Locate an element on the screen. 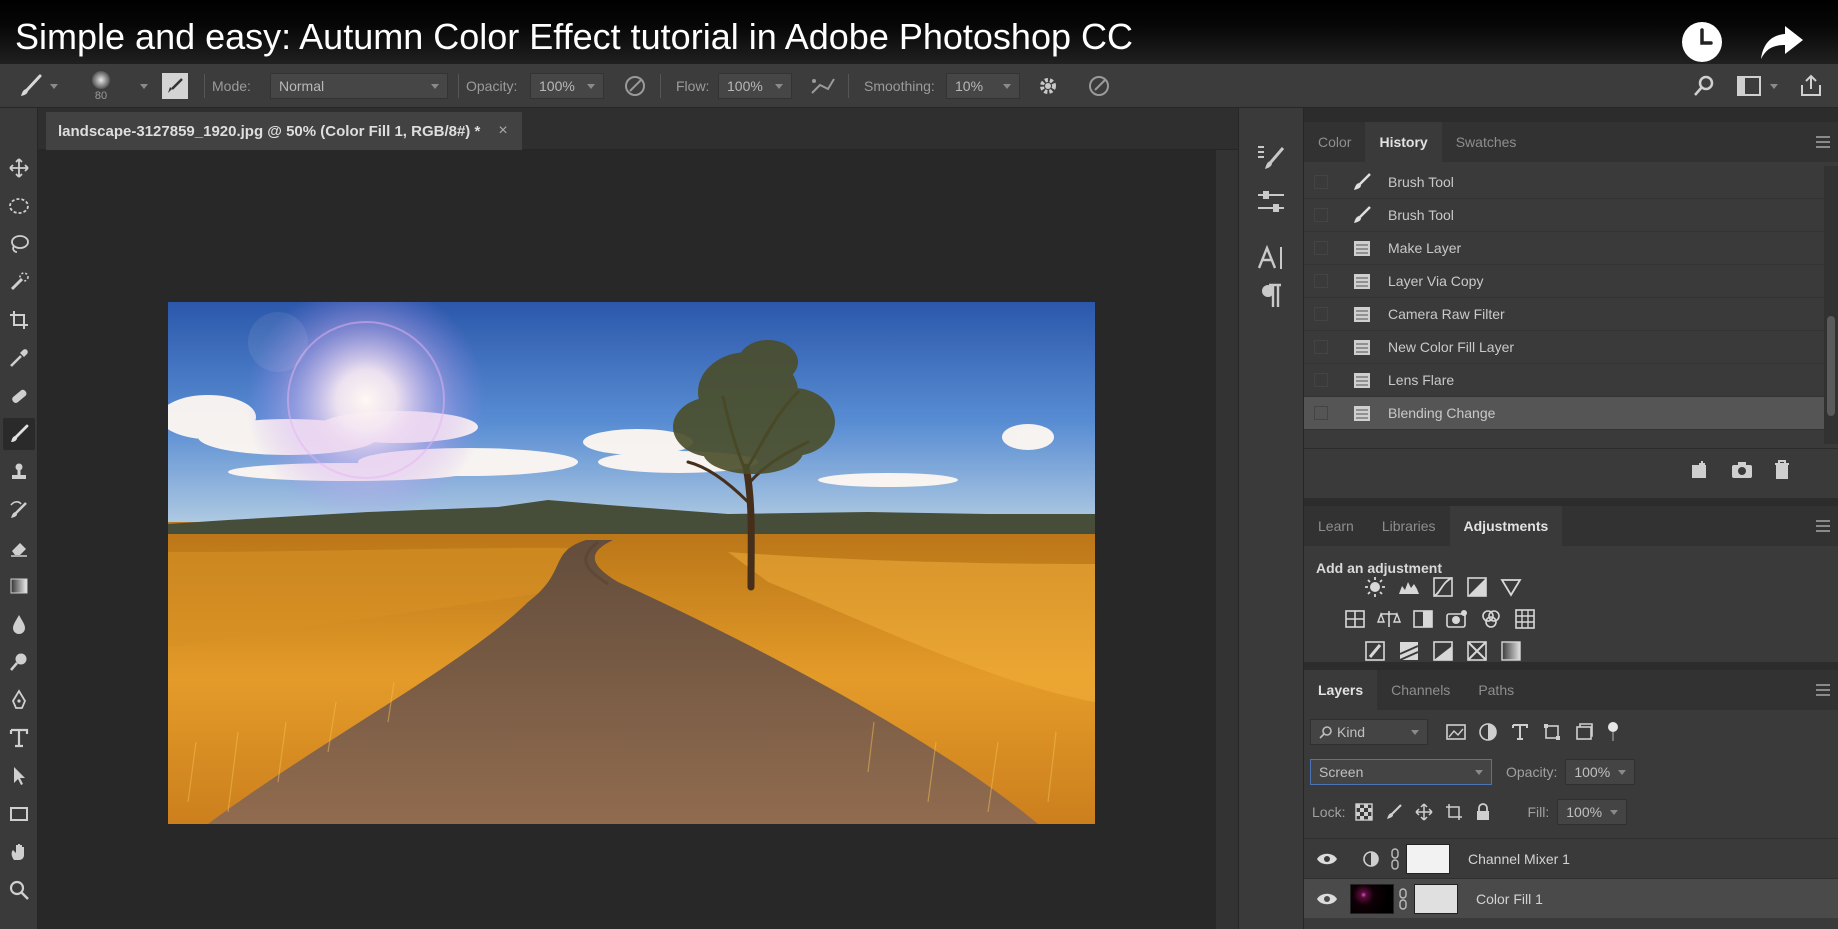  tab-swatches: Swatches is located at coordinates (1486, 142).